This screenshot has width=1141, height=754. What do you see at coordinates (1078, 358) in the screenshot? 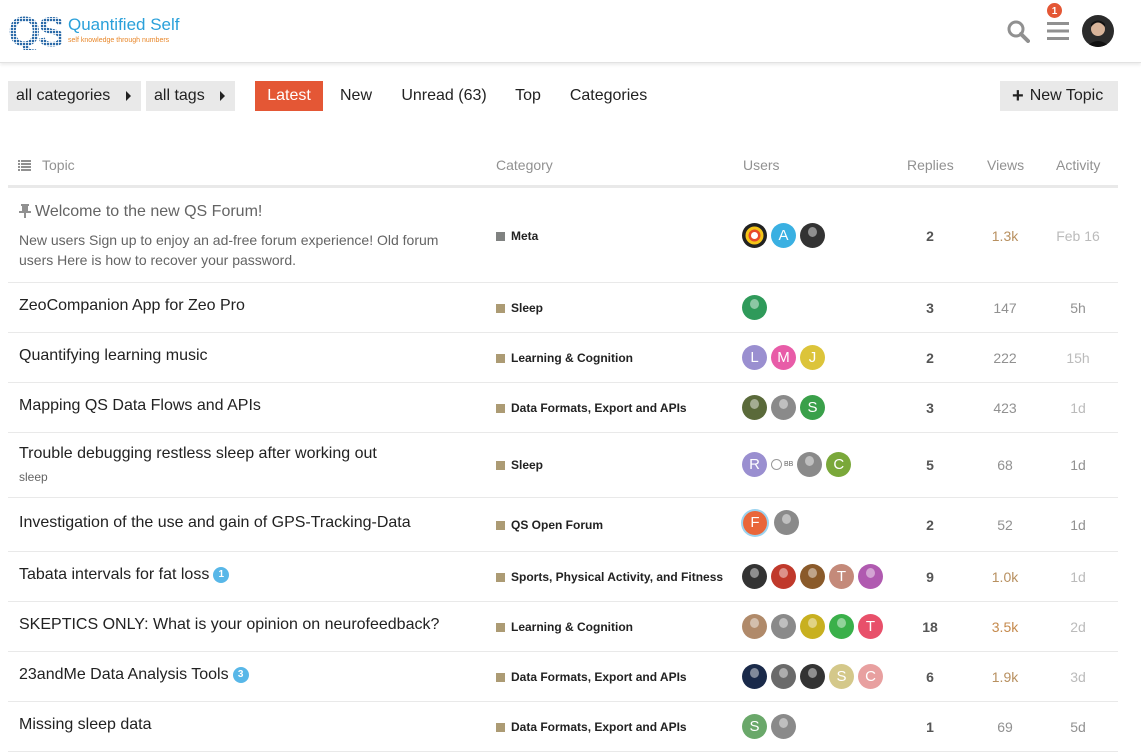
I see `activity-time: 15h` at bounding box center [1078, 358].